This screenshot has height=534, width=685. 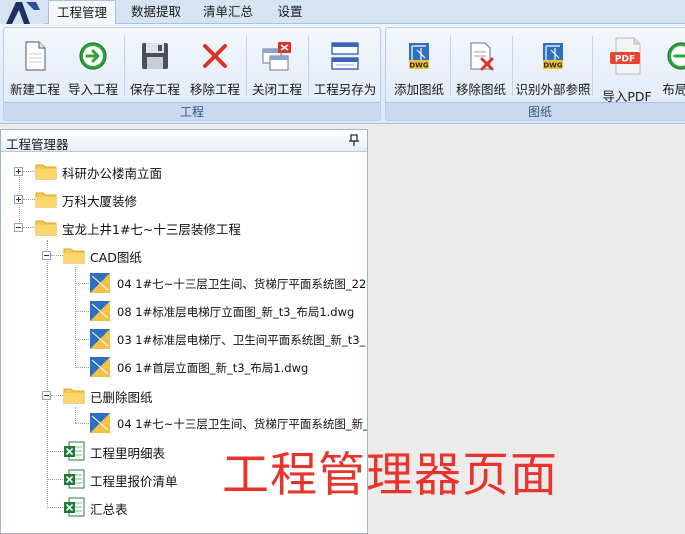 I want to click on save-project-button: 保存工程, so click(x=155, y=67).